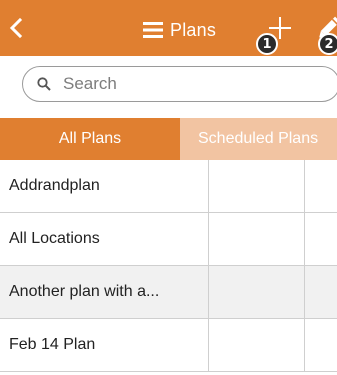 This screenshot has height=375, width=337. What do you see at coordinates (327, 44) in the screenshot?
I see `callout-badge-2: 2` at bounding box center [327, 44].